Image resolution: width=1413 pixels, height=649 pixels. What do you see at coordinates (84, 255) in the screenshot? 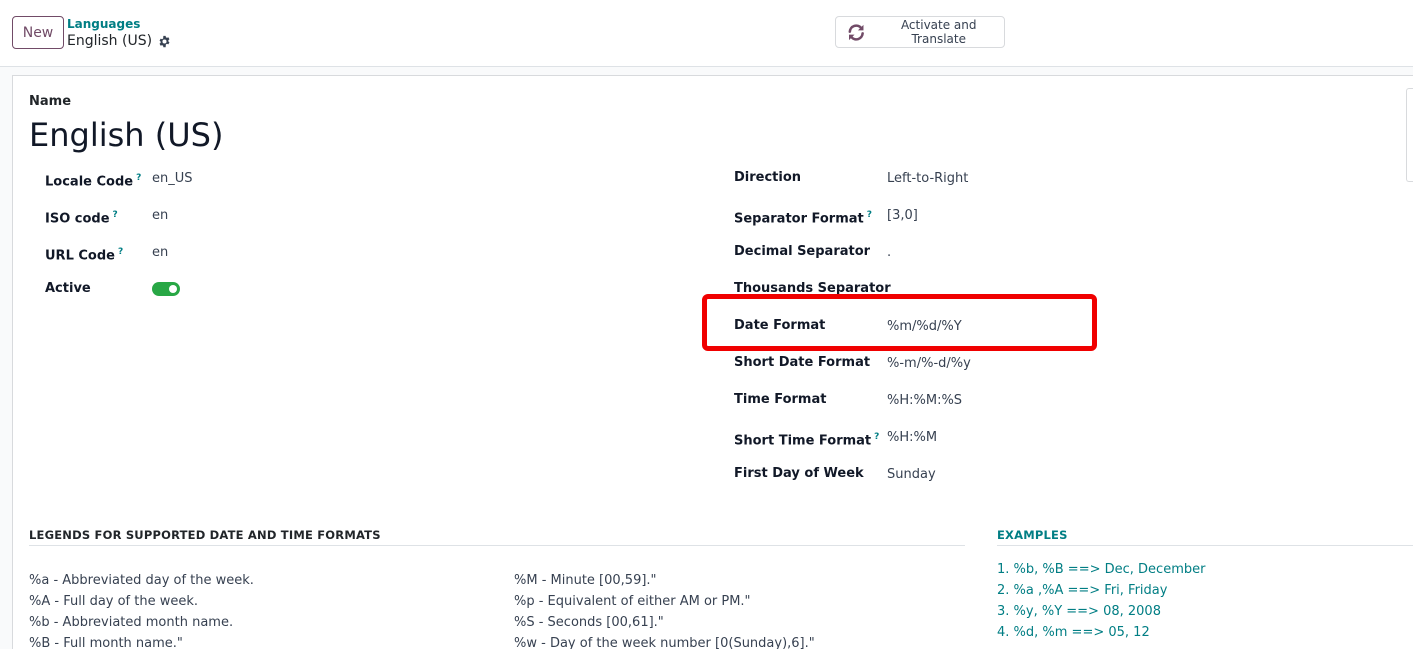
I see `url-code-label: URL Code?` at bounding box center [84, 255].